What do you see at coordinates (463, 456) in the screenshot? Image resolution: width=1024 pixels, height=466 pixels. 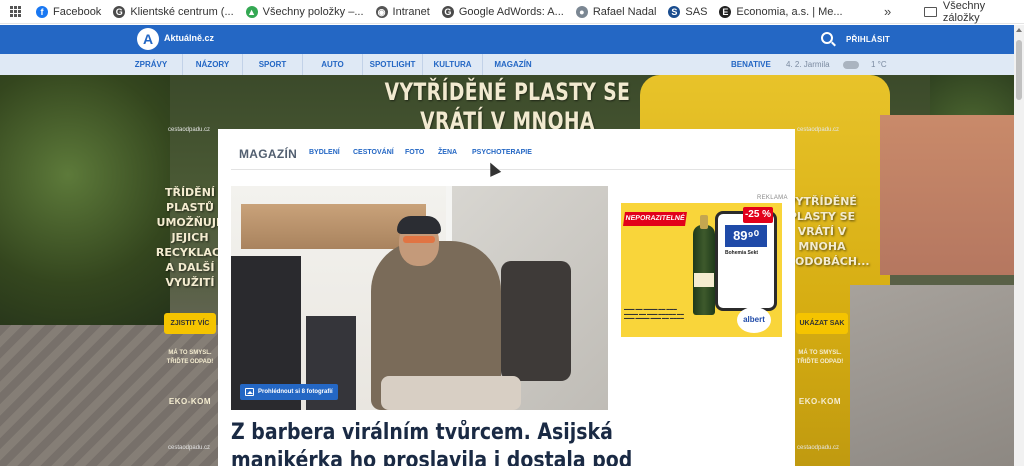 I see `article-headline-line: manikérka ho proslavila i dostala pod` at bounding box center [463, 456].